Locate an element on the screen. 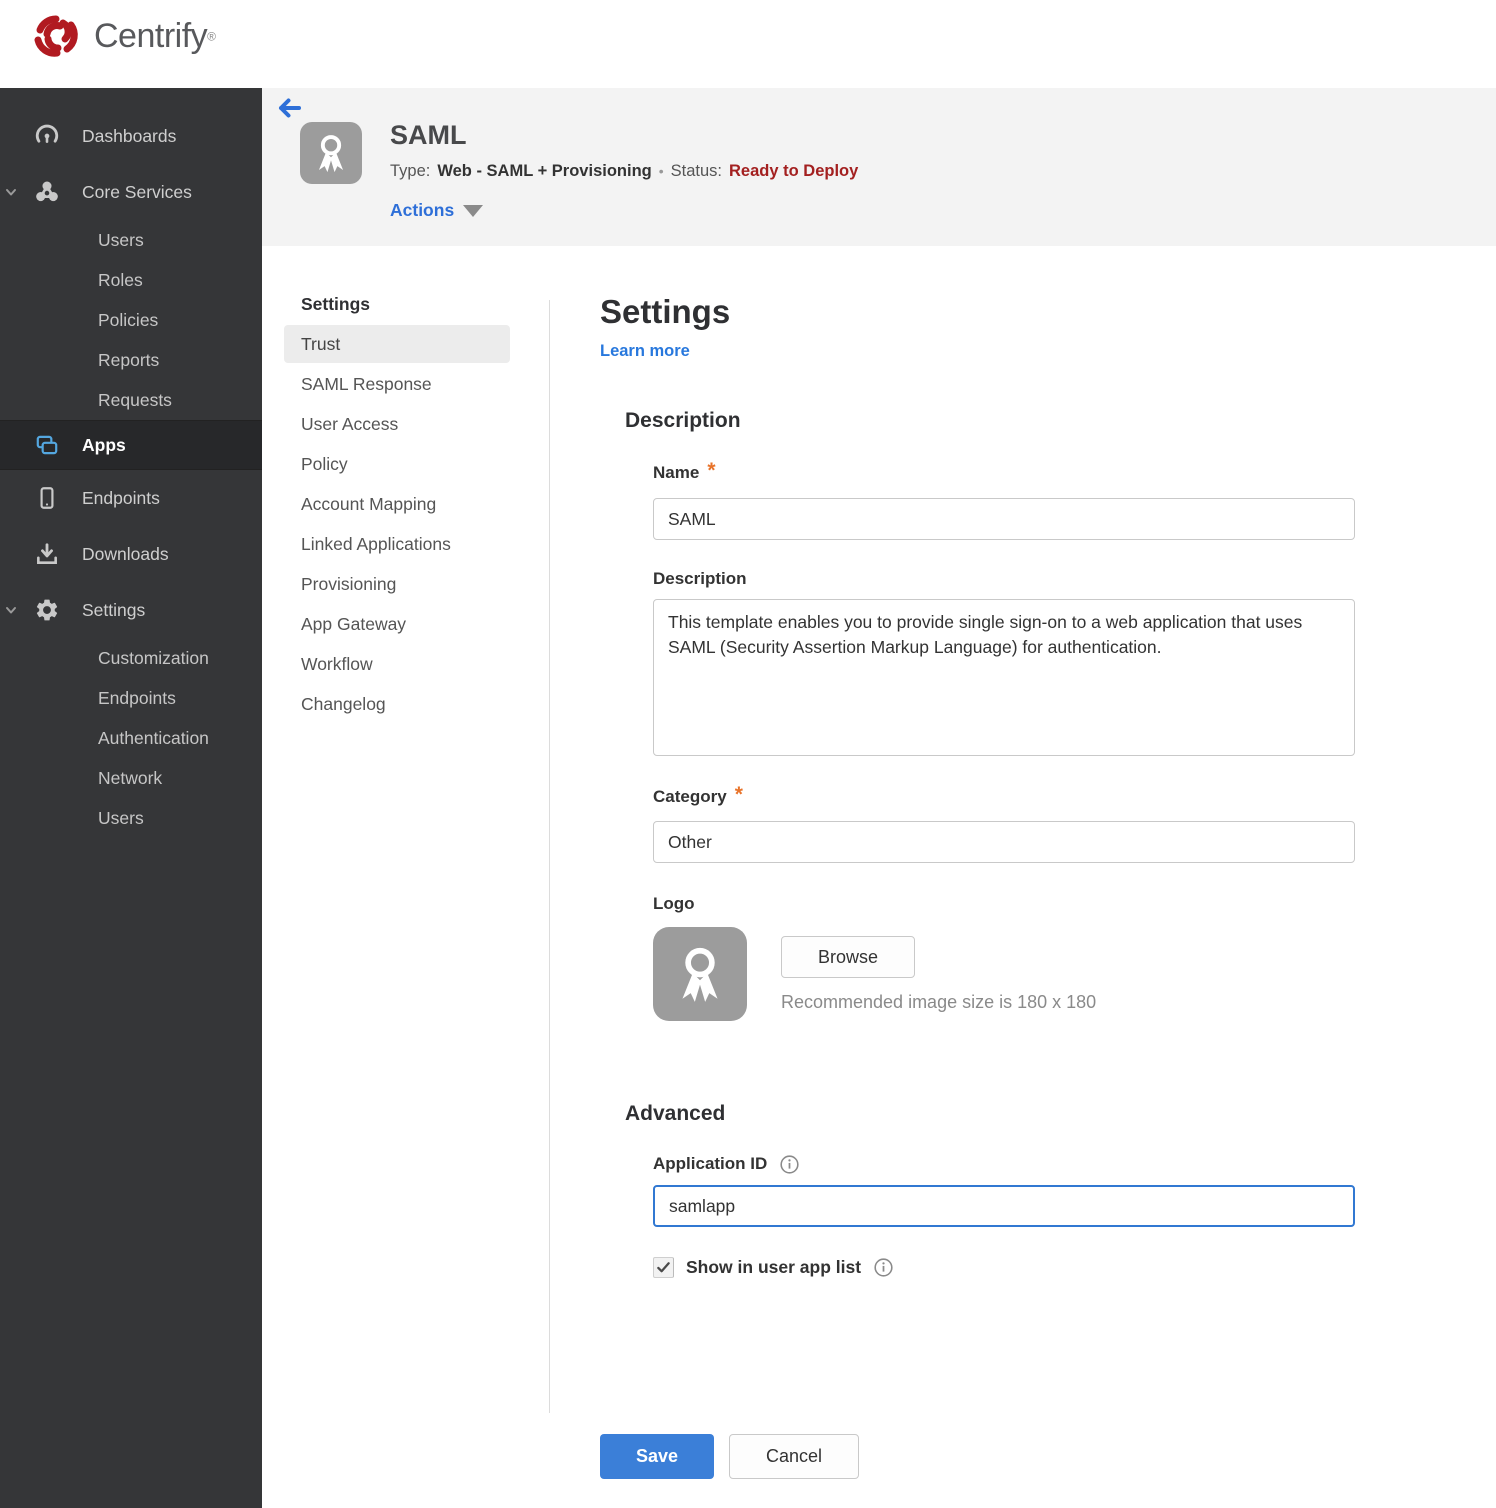  sidebar-item-label: Authentication is located at coordinates (153, 737).